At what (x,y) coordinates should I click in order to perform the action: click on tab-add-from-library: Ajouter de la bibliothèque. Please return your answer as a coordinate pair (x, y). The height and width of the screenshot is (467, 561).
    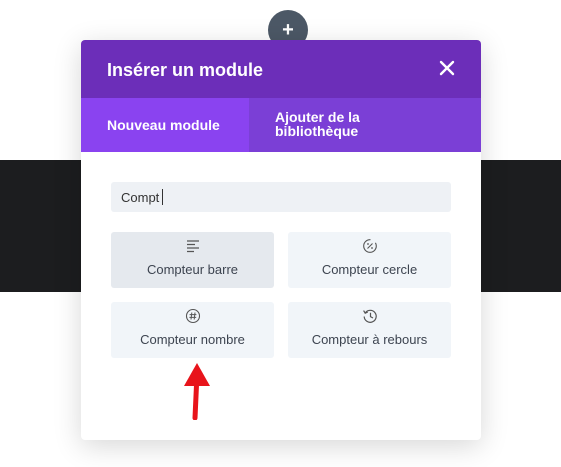
    Looking at the image, I should click on (309, 125).